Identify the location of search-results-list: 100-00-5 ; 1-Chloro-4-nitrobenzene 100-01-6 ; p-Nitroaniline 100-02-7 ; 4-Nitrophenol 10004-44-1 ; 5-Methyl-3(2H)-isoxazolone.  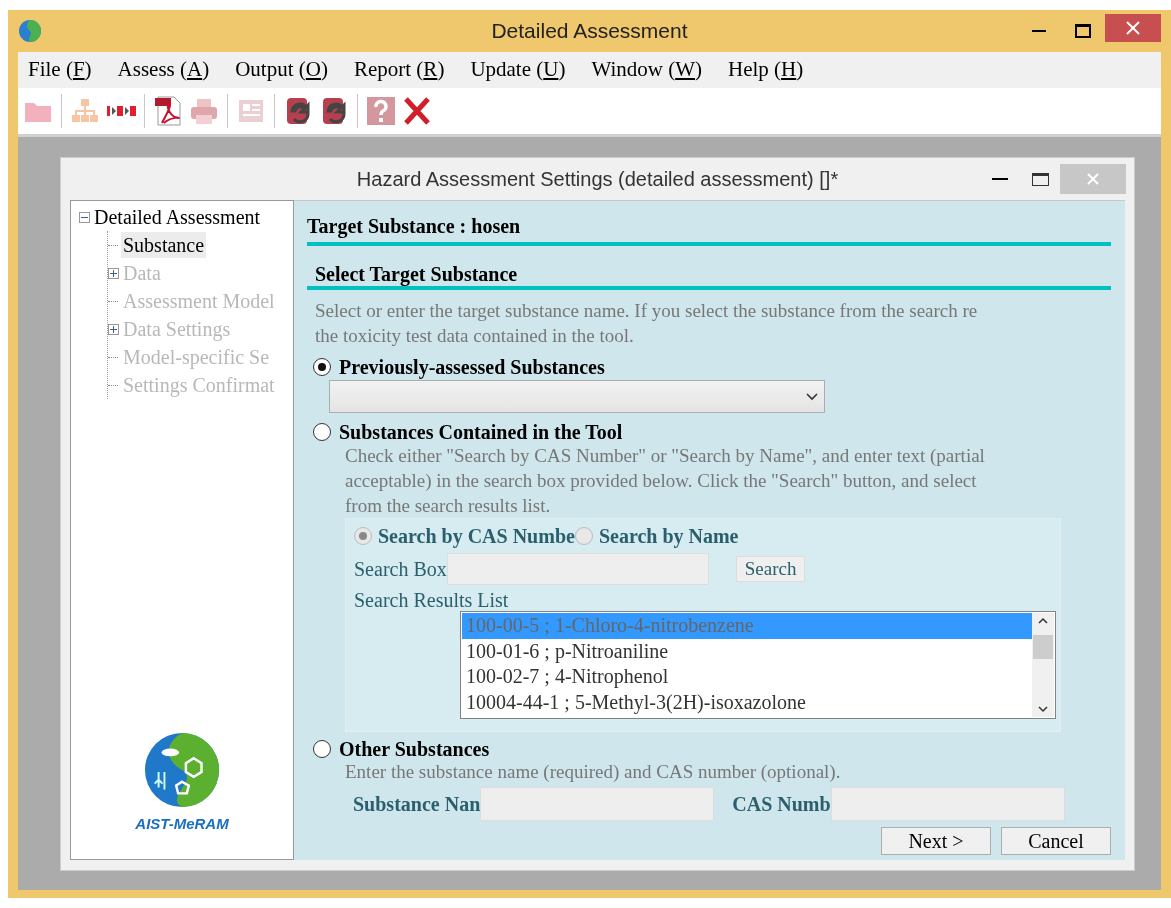
(758, 665).